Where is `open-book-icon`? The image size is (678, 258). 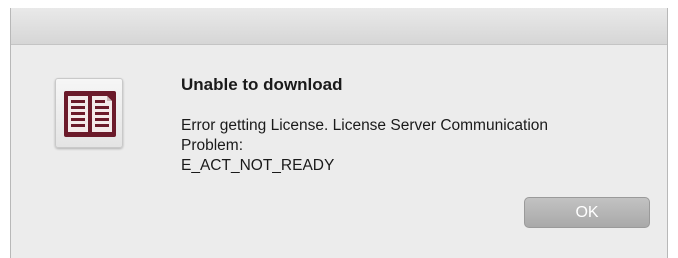
open-book-icon is located at coordinates (90, 114).